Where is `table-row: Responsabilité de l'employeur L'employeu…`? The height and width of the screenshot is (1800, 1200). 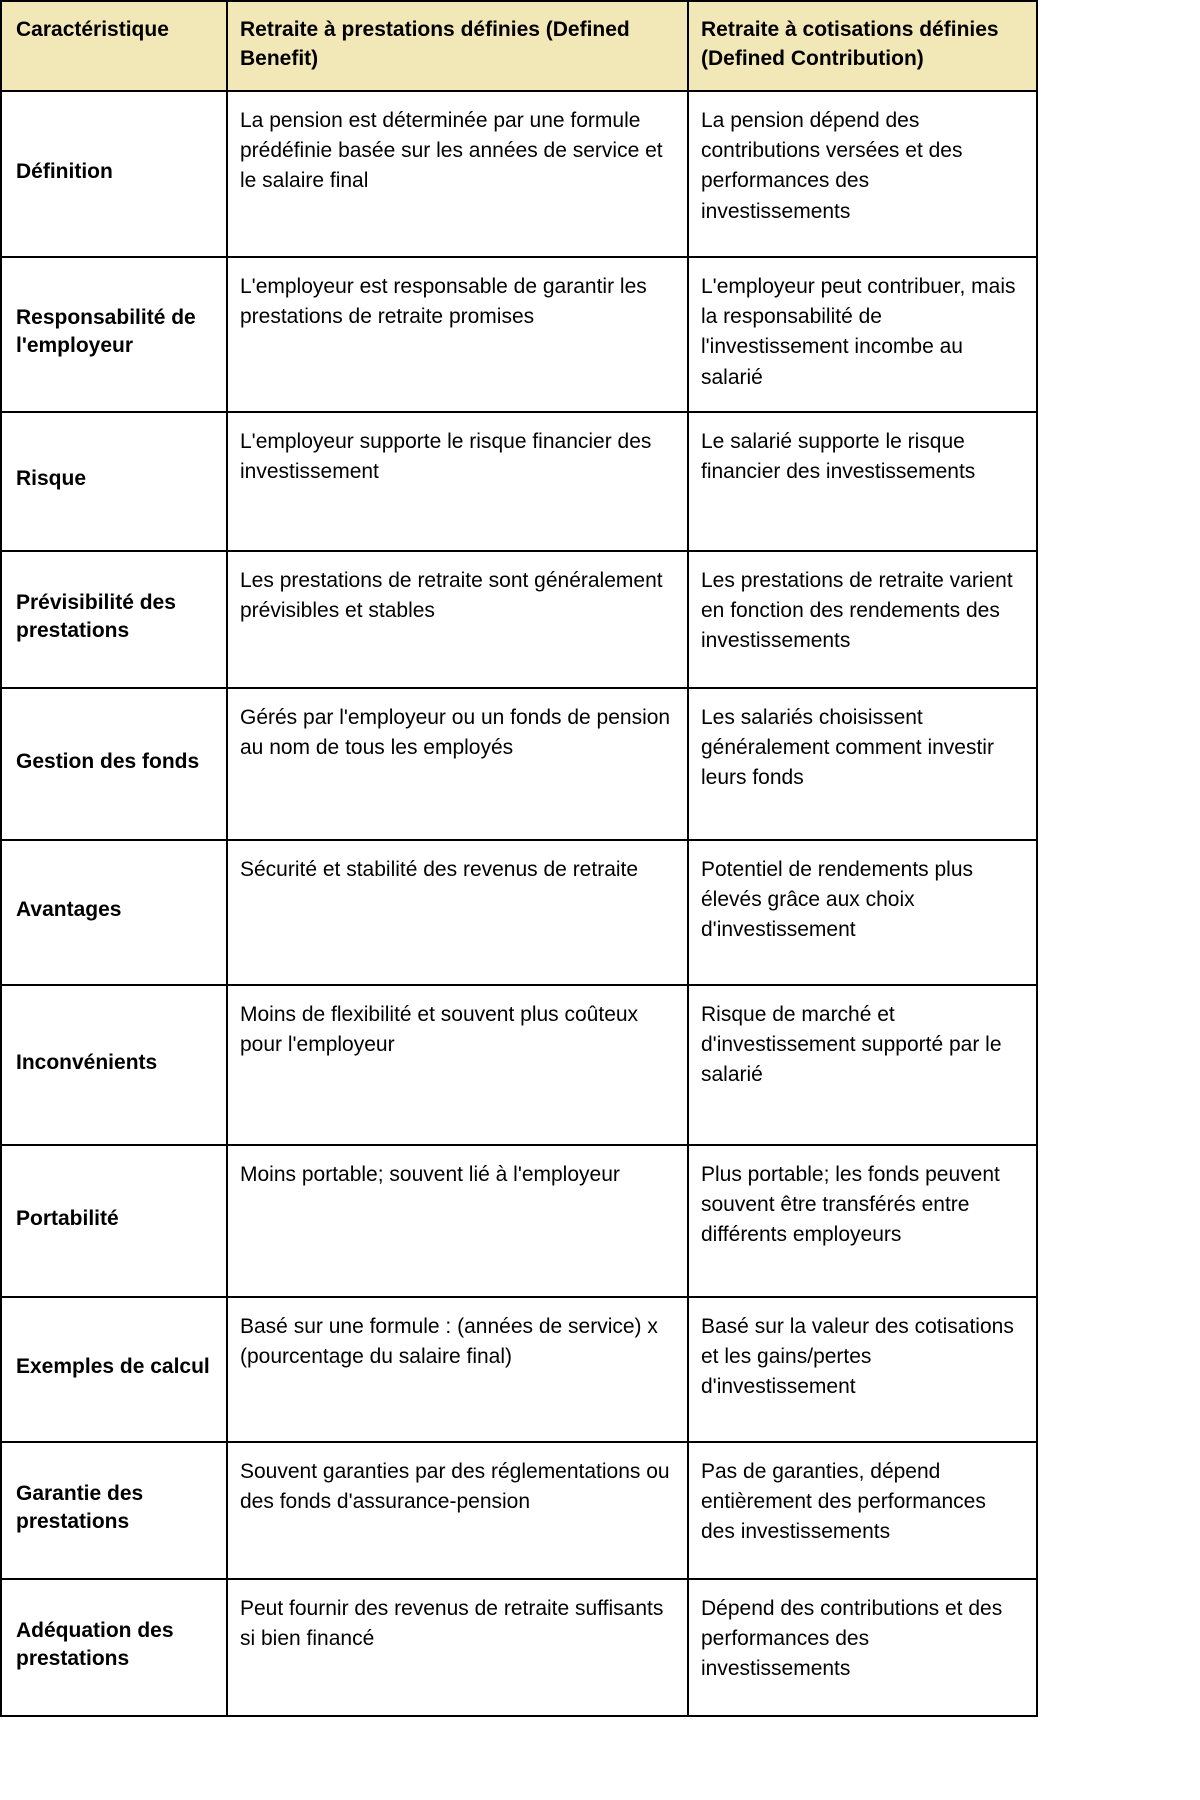 table-row: Responsabilité de l'employeur L'employeu… is located at coordinates (519, 334).